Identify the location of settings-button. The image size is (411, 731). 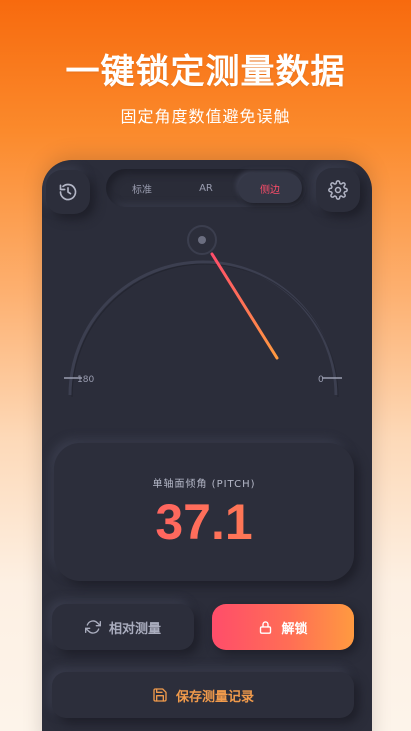
(338, 190).